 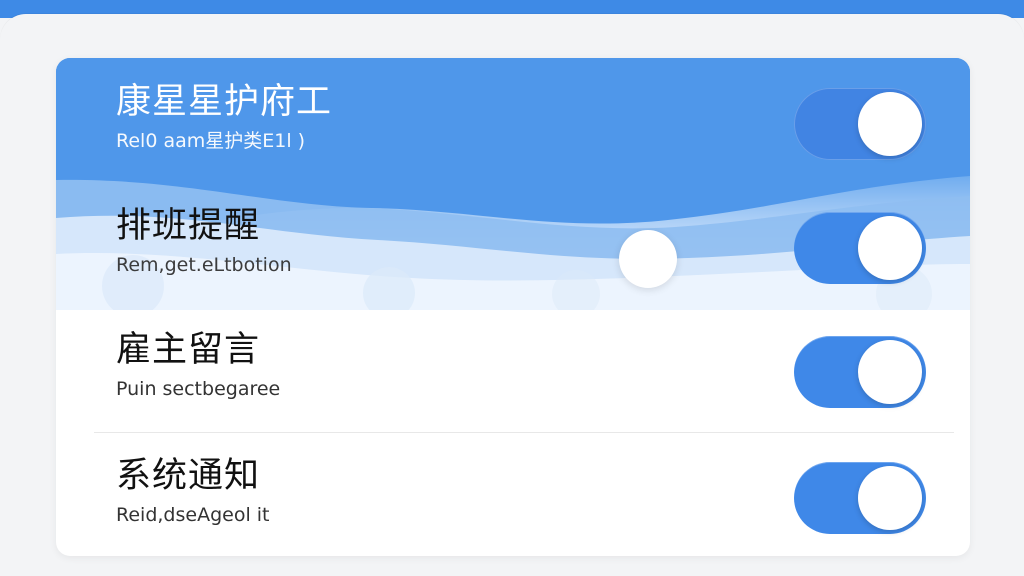 I want to click on setting-title-0: 康星星护府工, so click(x=224, y=102).